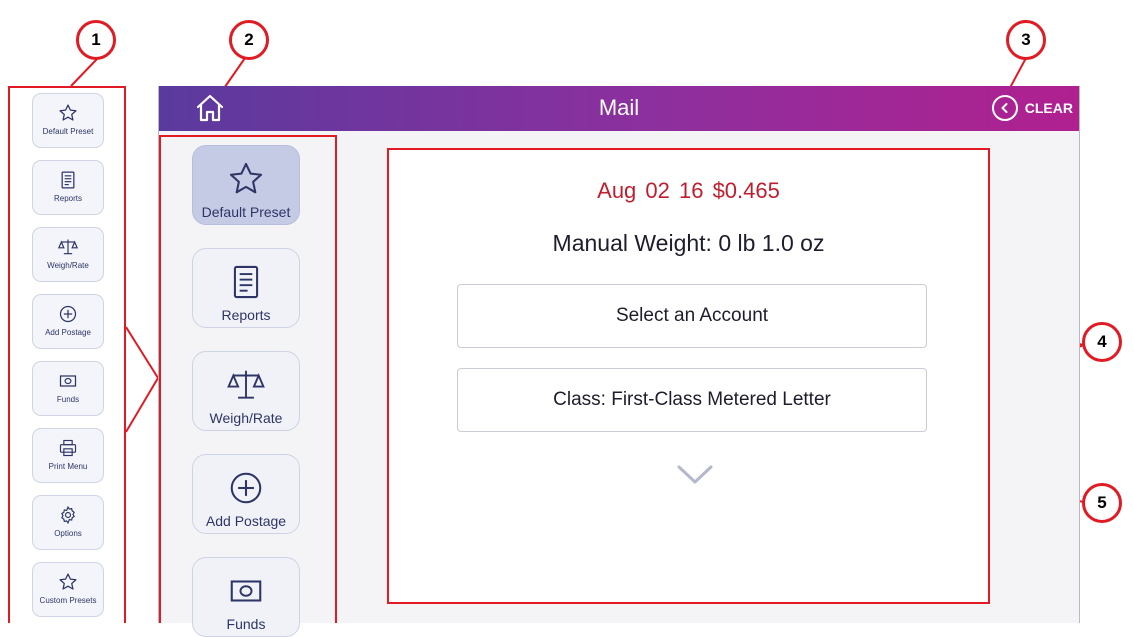 This screenshot has height=637, width=1134. I want to click on gear-icon, so click(68, 515).